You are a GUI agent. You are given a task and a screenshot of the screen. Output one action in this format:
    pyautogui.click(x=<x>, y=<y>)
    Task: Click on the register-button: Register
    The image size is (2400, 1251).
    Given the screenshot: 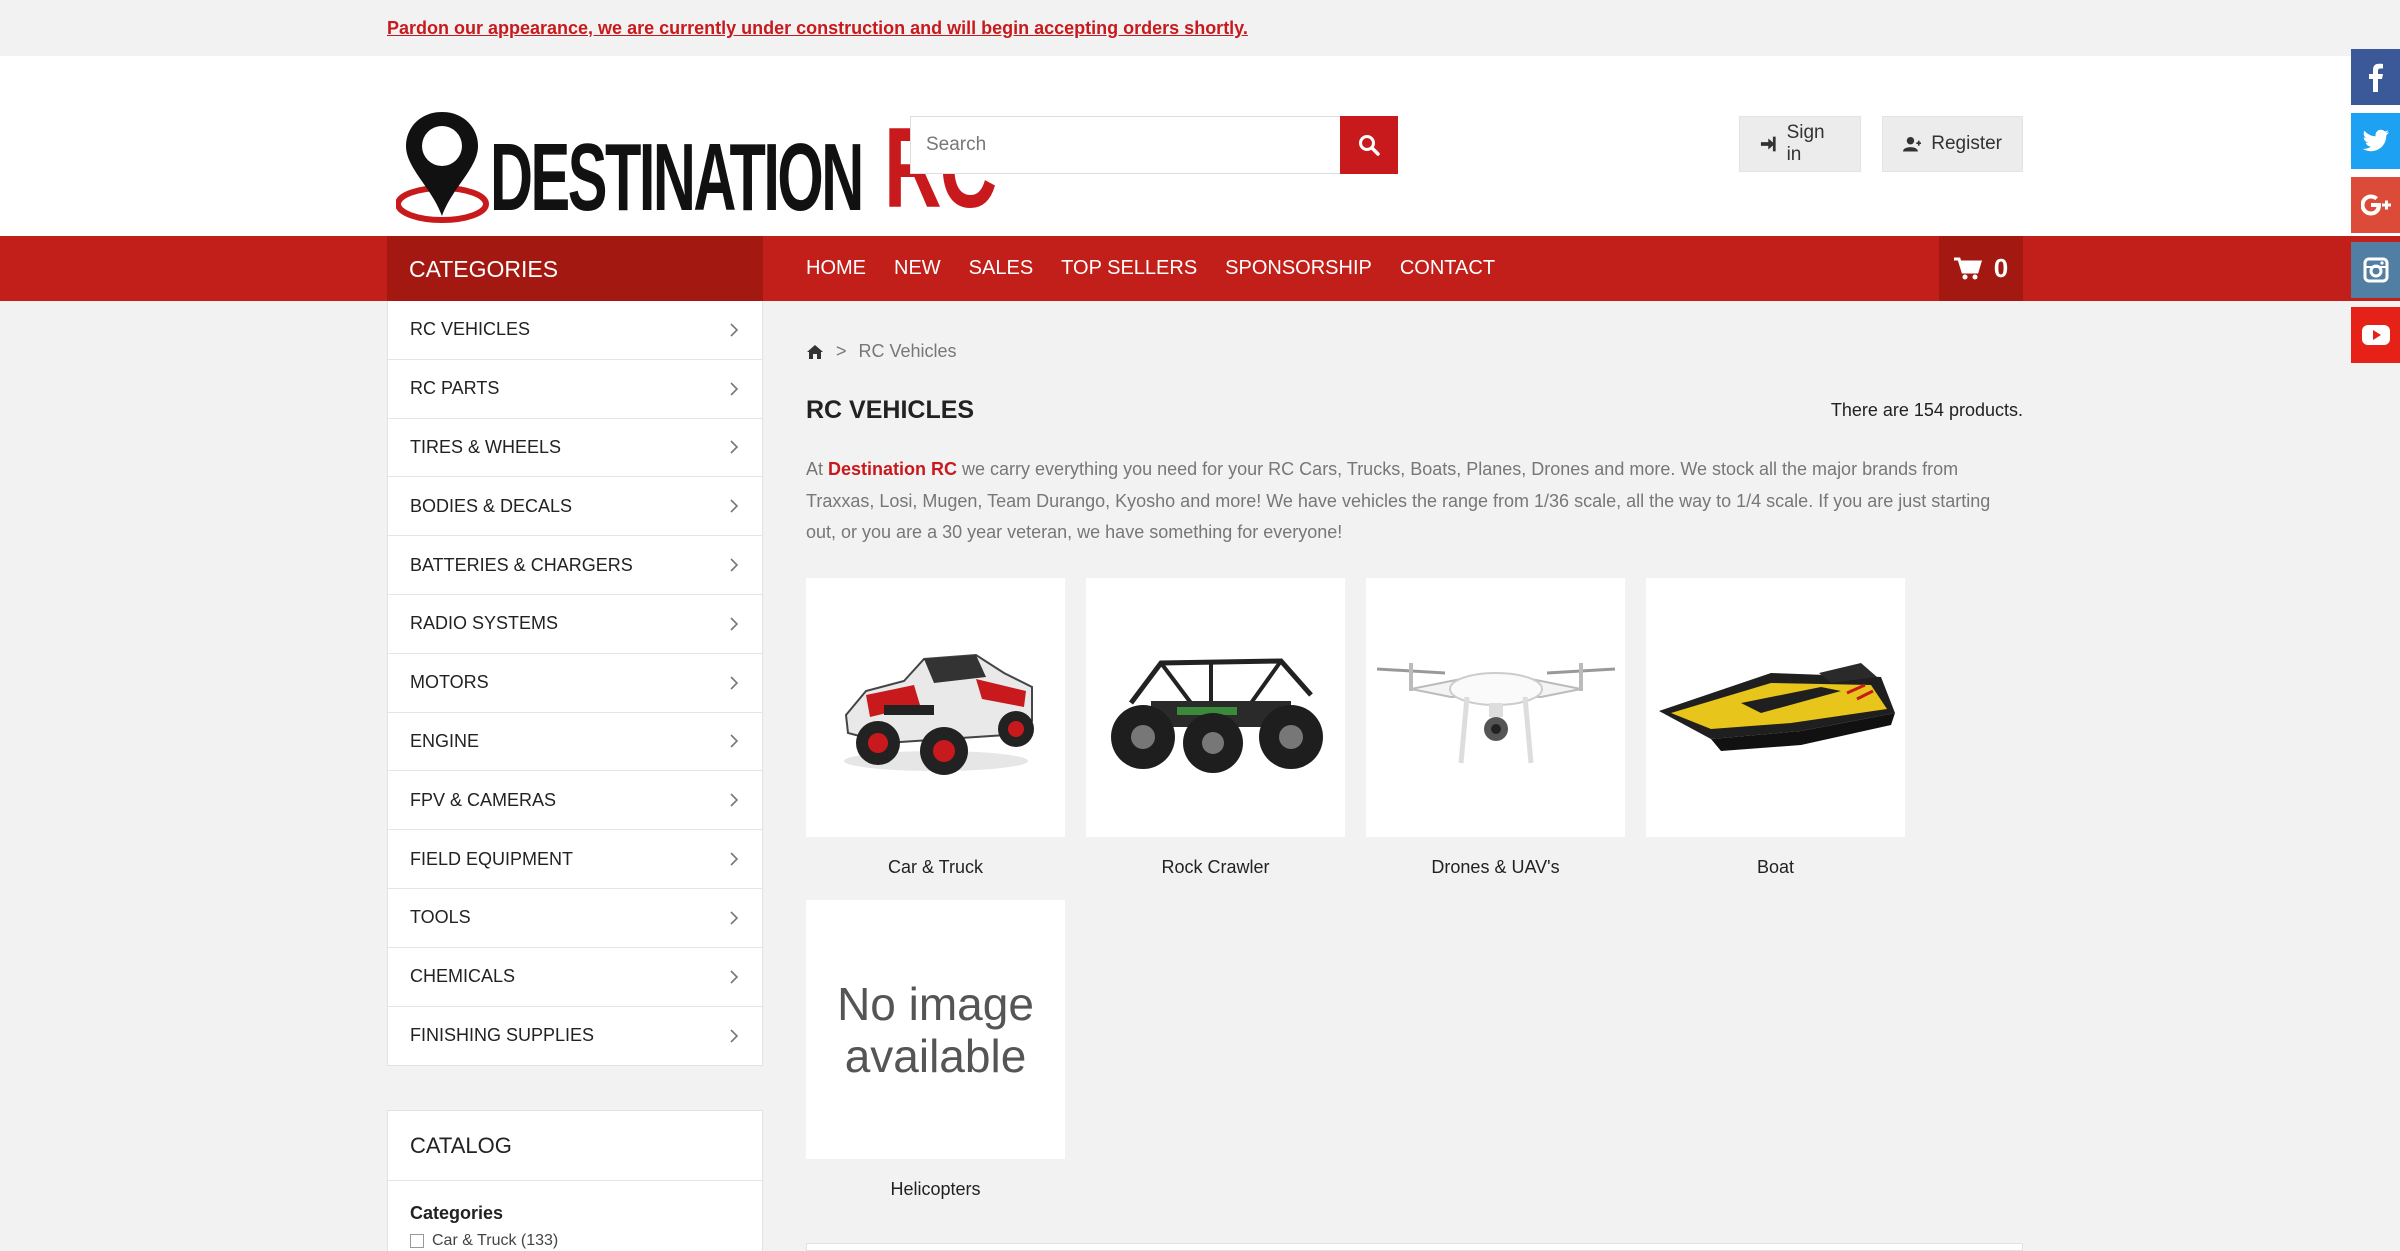 What is the action you would take?
    pyautogui.click(x=1952, y=144)
    